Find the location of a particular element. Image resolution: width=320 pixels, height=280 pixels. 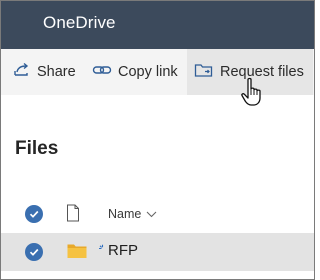

copy-link-label: Copy link is located at coordinates (148, 72).